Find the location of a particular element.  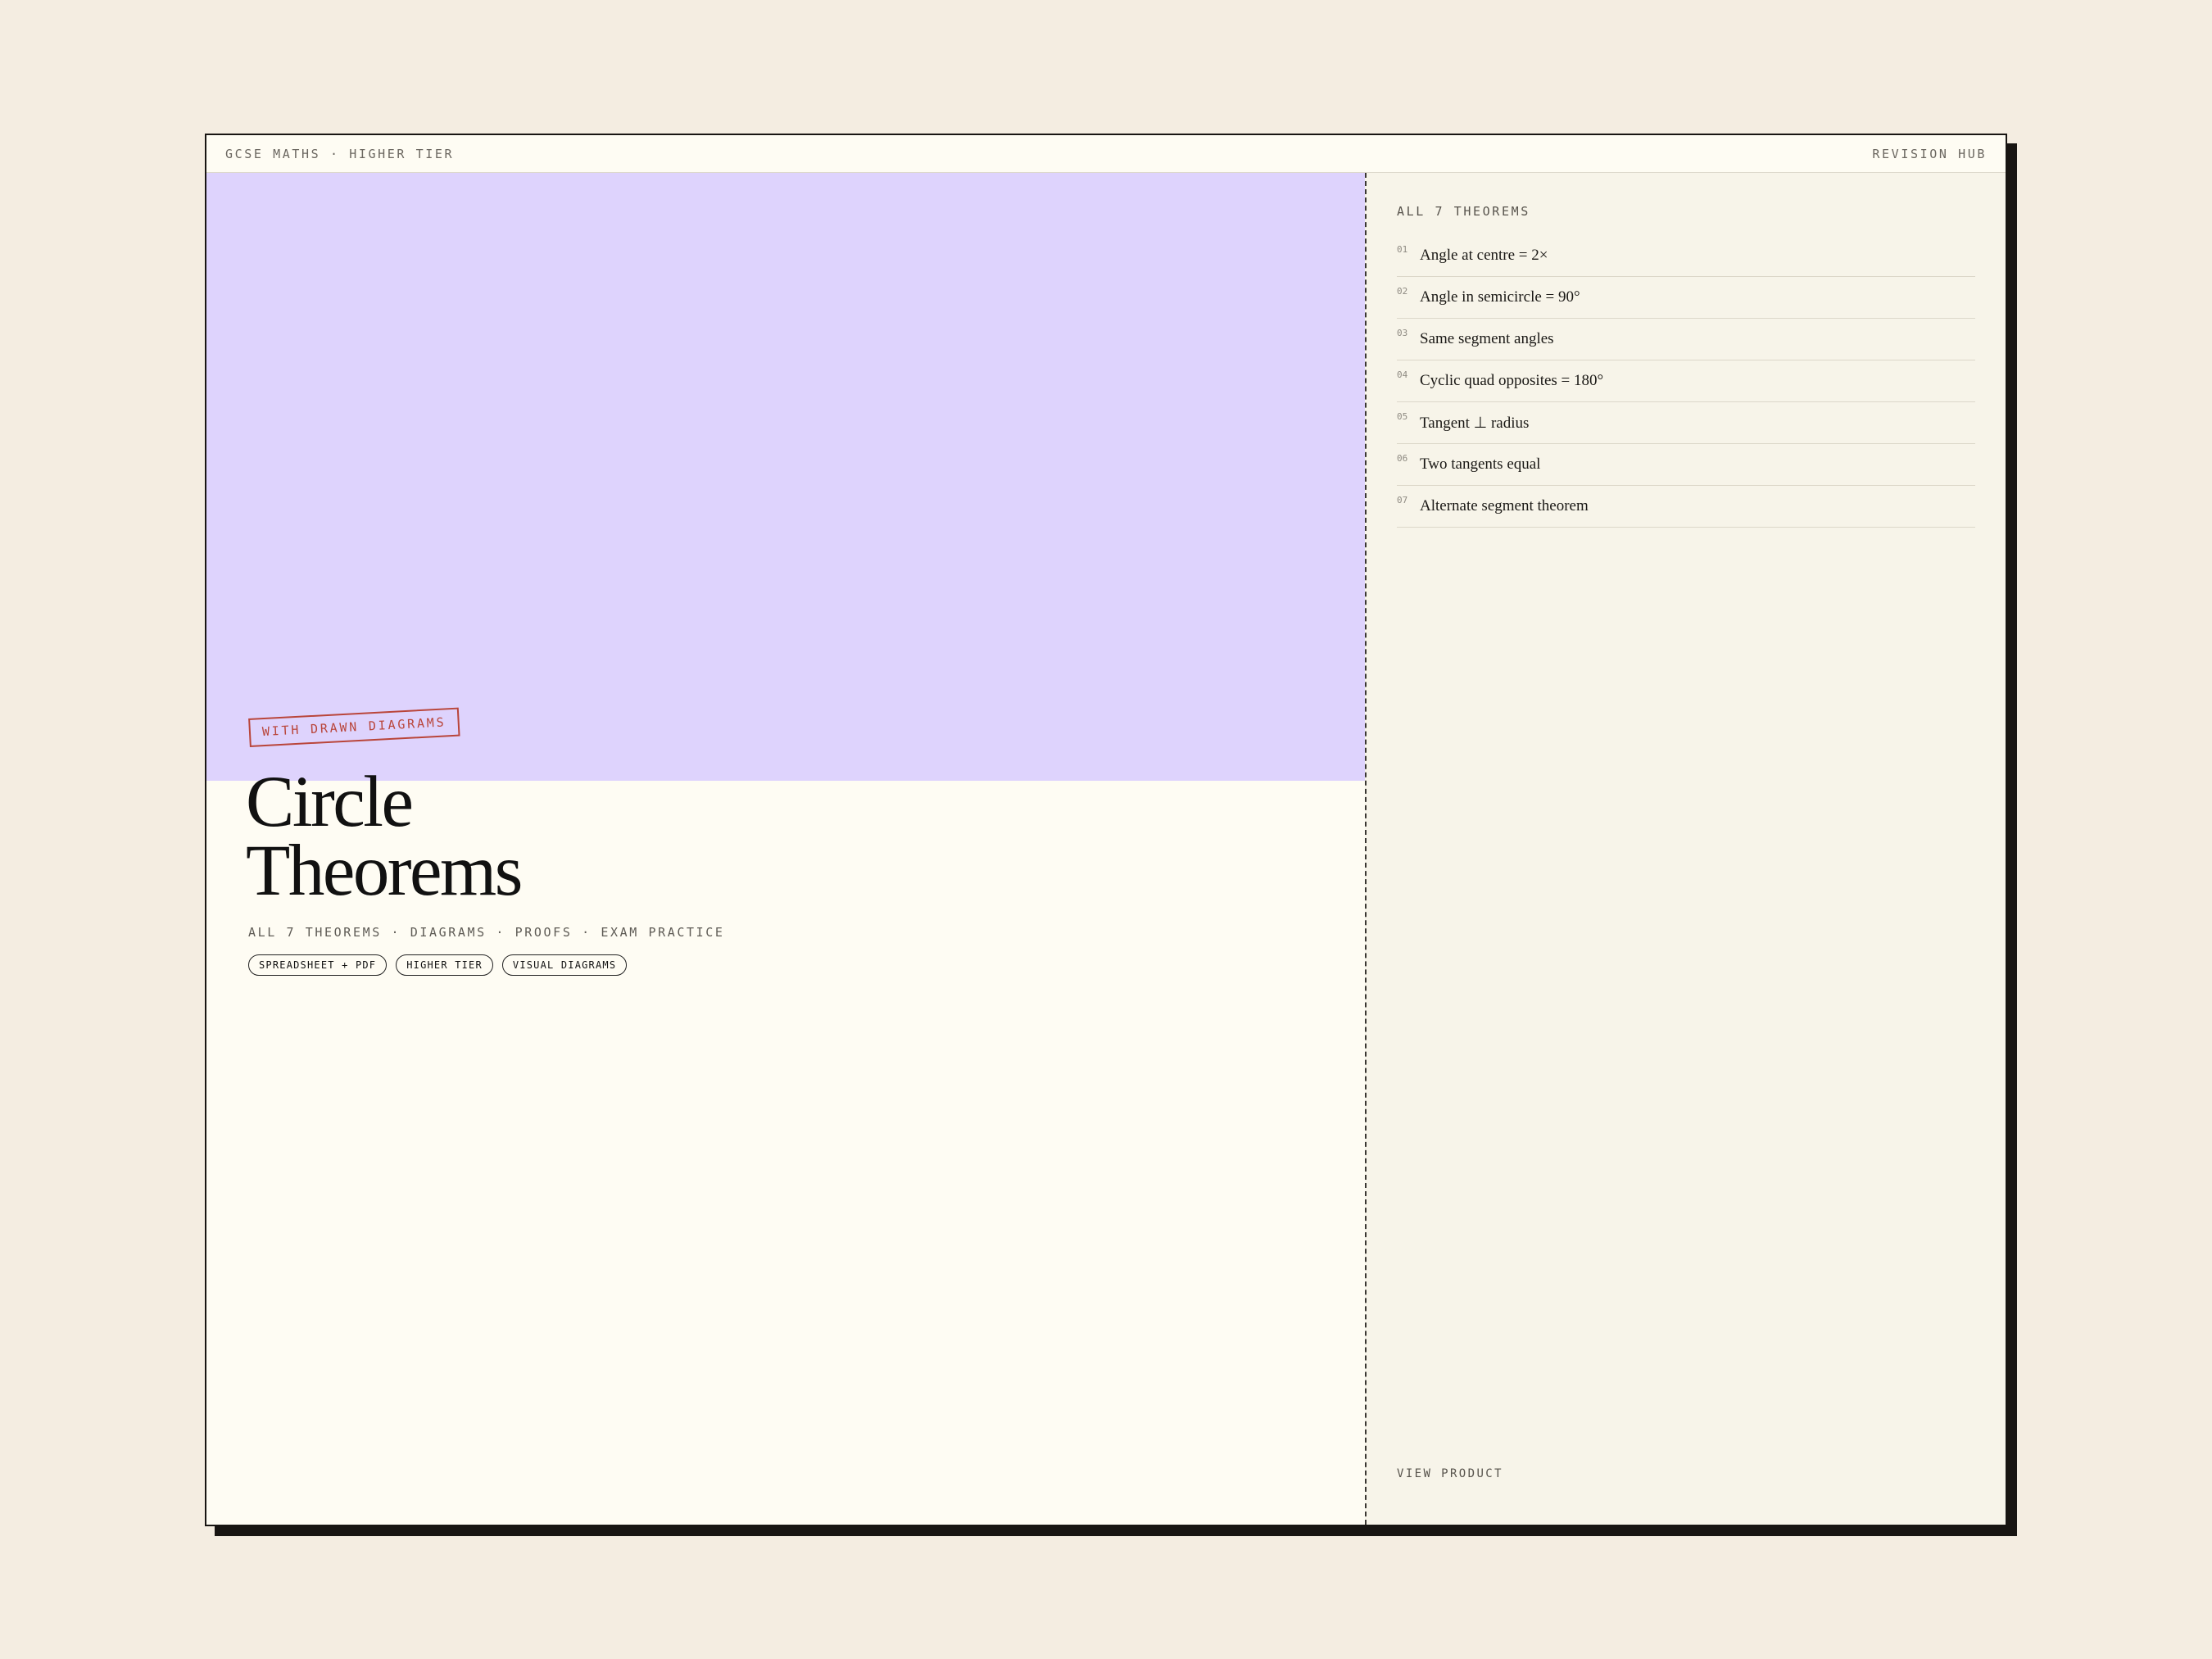

theorem-item: 04 Cyclic quad opposites = 180° is located at coordinates (1686, 381).